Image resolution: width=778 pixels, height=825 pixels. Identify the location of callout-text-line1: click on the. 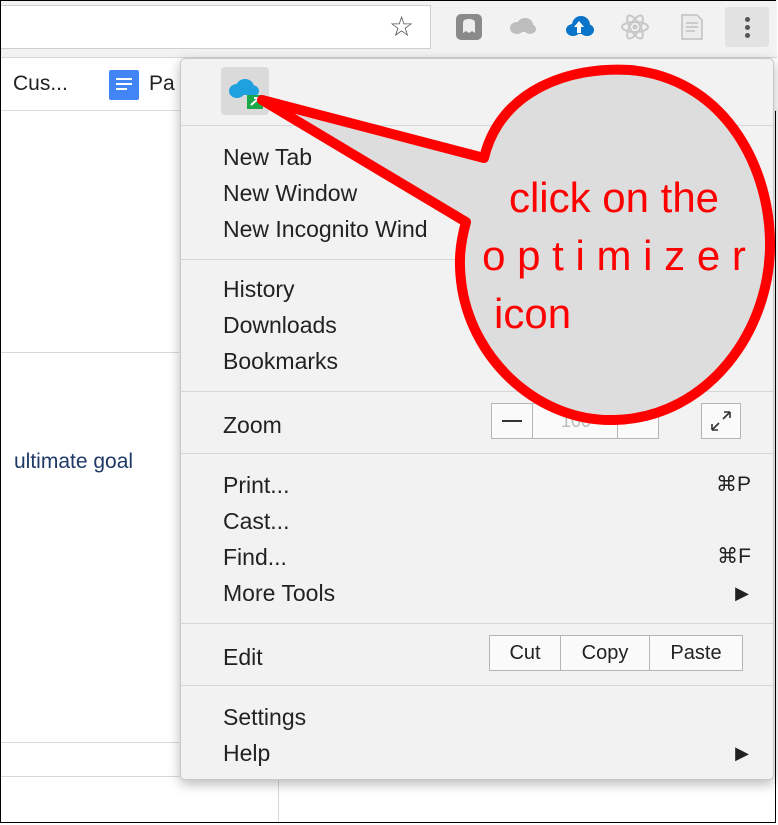
(614, 197).